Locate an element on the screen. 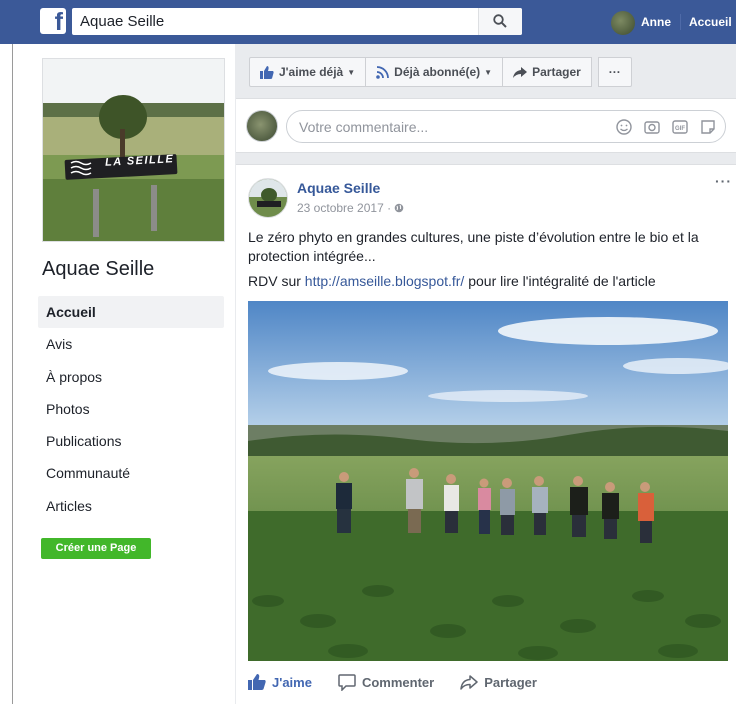  follow-page-button: Déjà abonné(e) ▼ is located at coordinates (435, 72).